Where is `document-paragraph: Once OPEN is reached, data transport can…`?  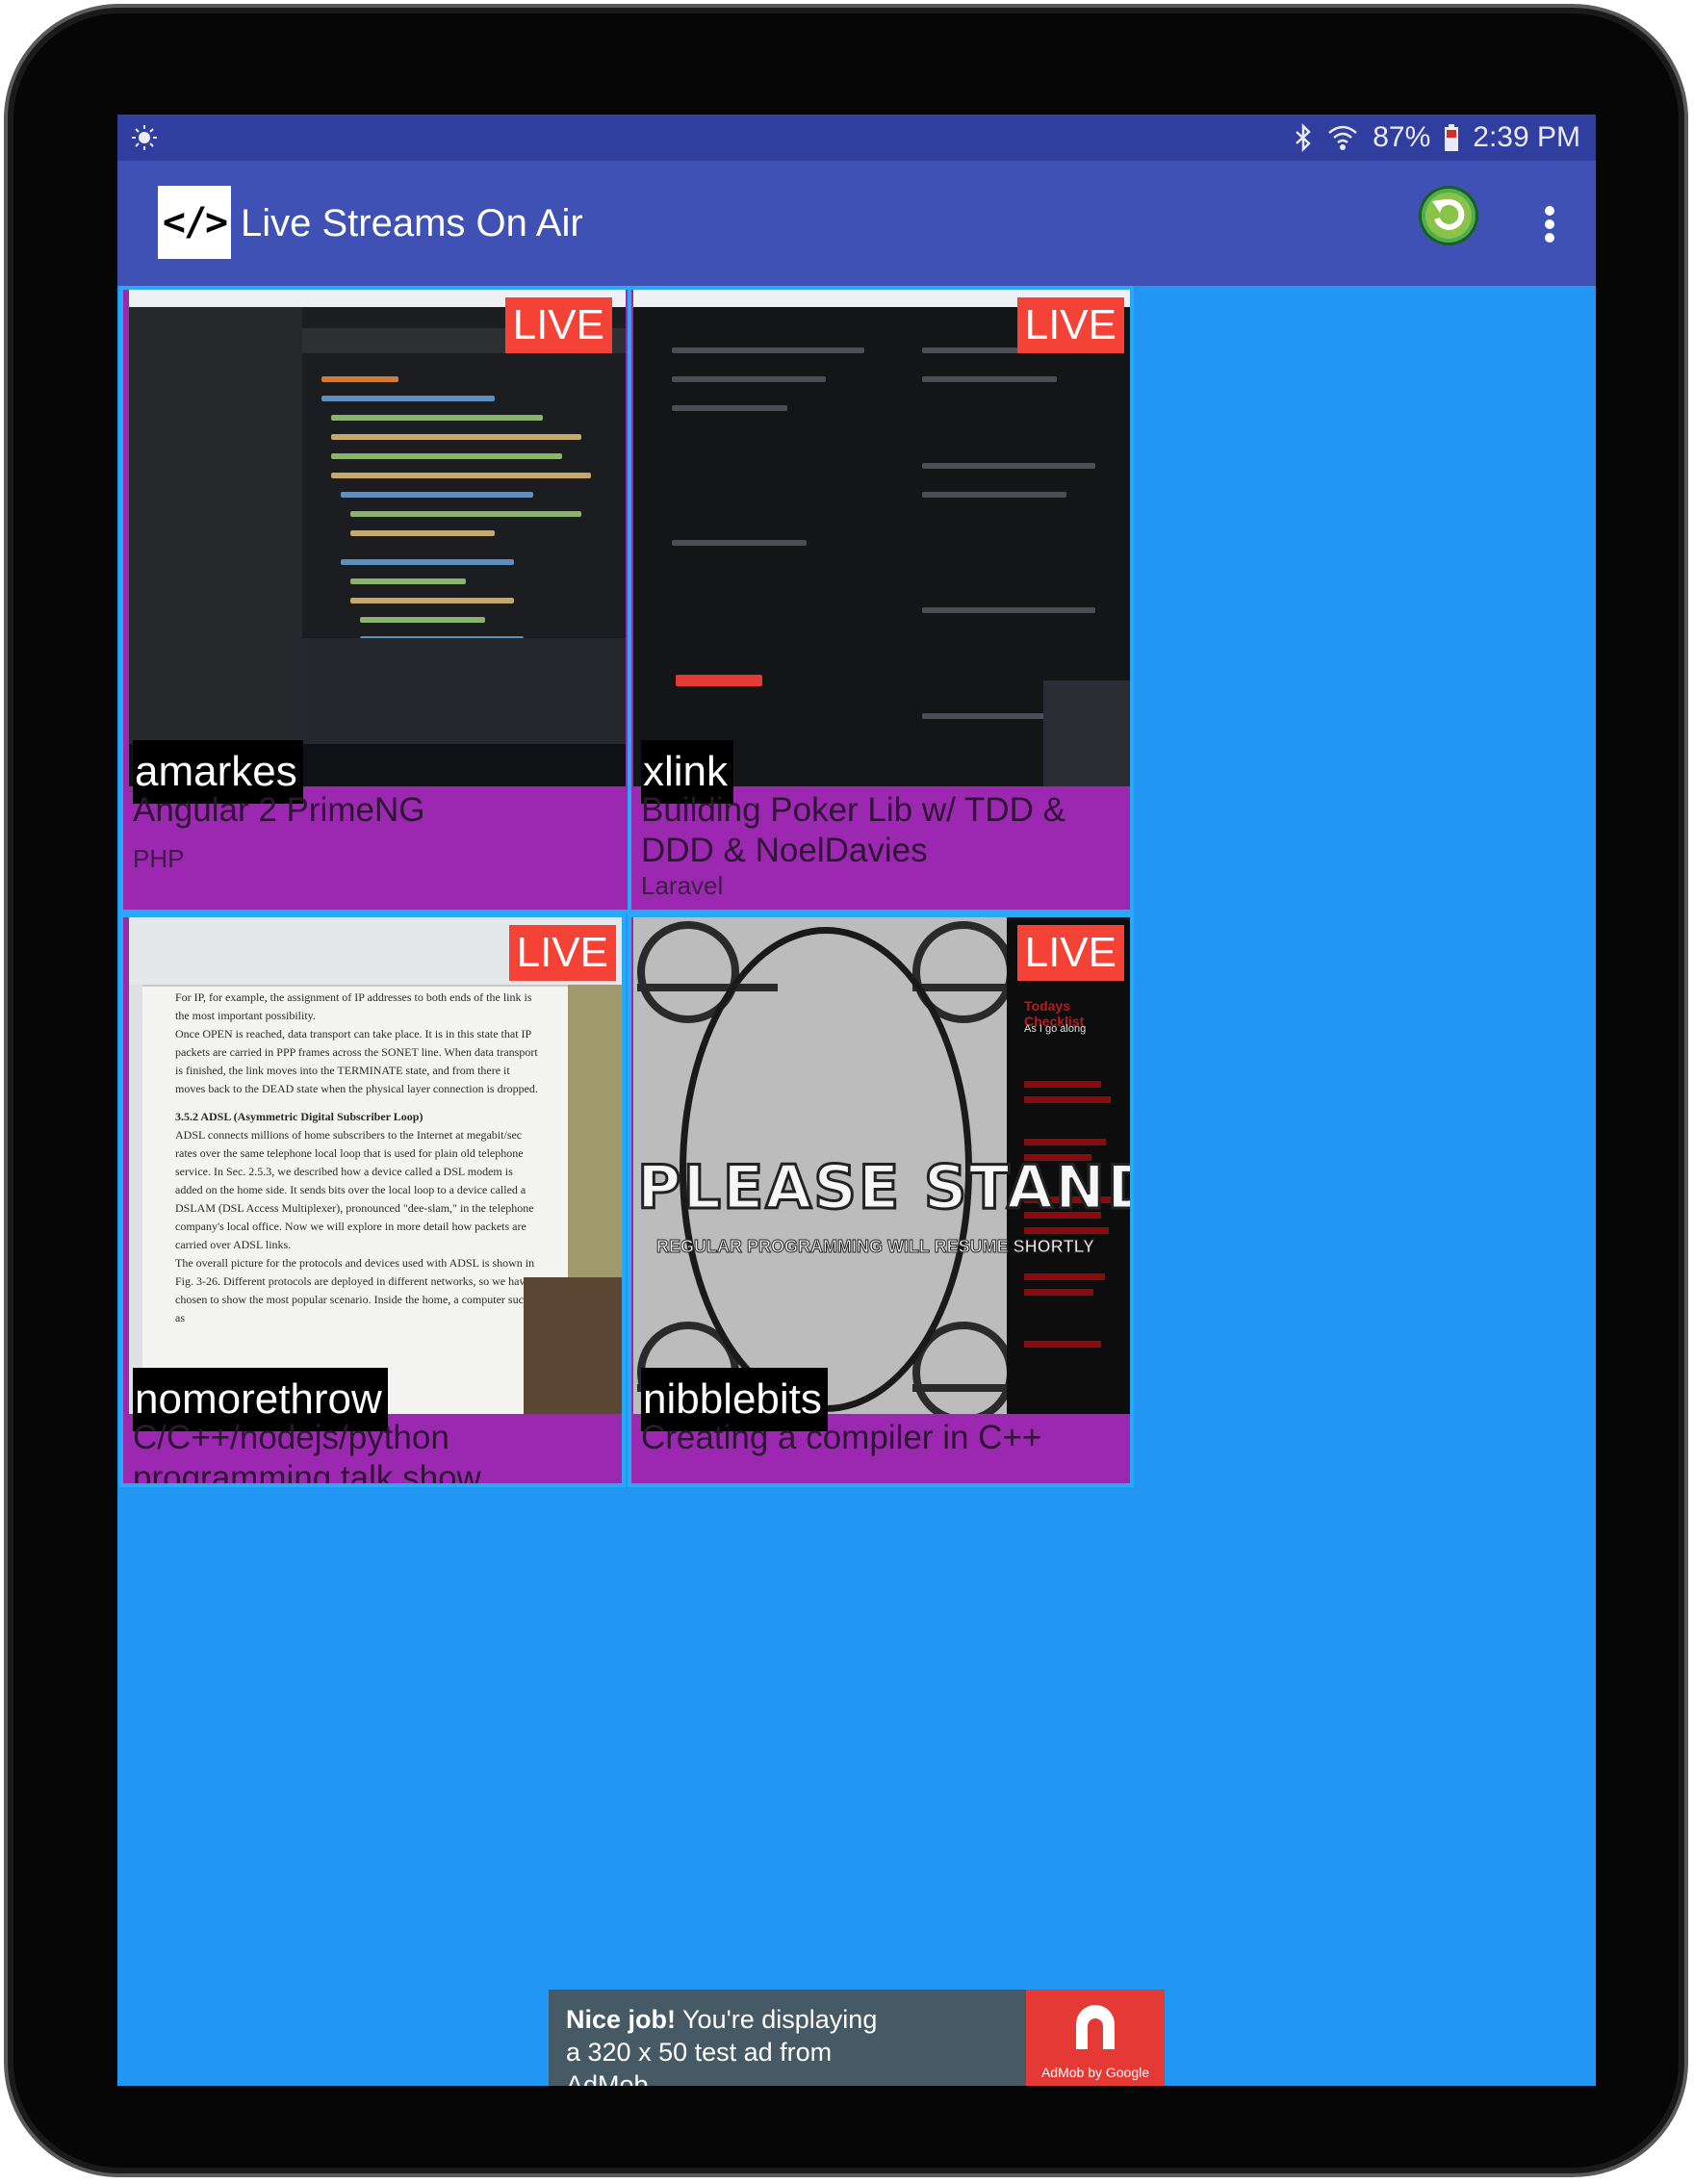
document-paragraph: Once OPEN is reached, data transport can… is located at coordinates (356, 1061).